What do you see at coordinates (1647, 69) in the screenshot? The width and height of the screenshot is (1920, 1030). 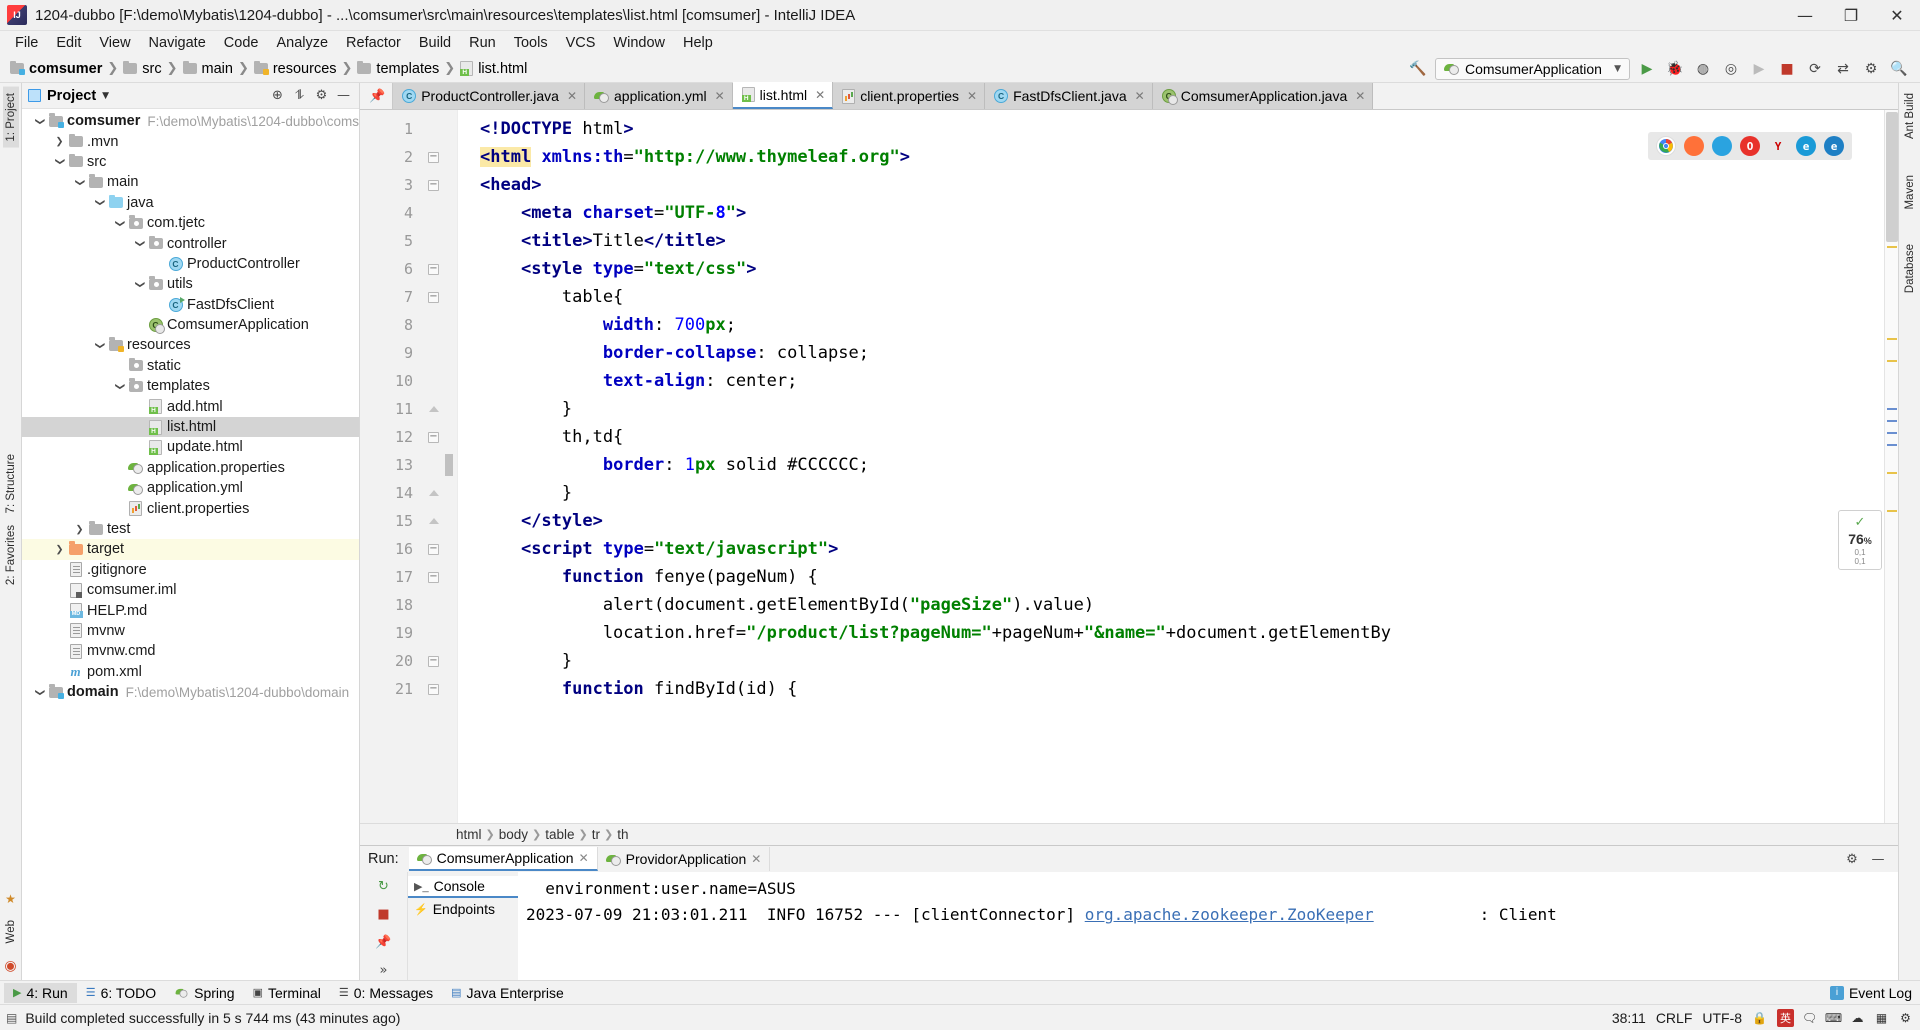 I see `run-button: ▶` at bounding box center [1647, 69].